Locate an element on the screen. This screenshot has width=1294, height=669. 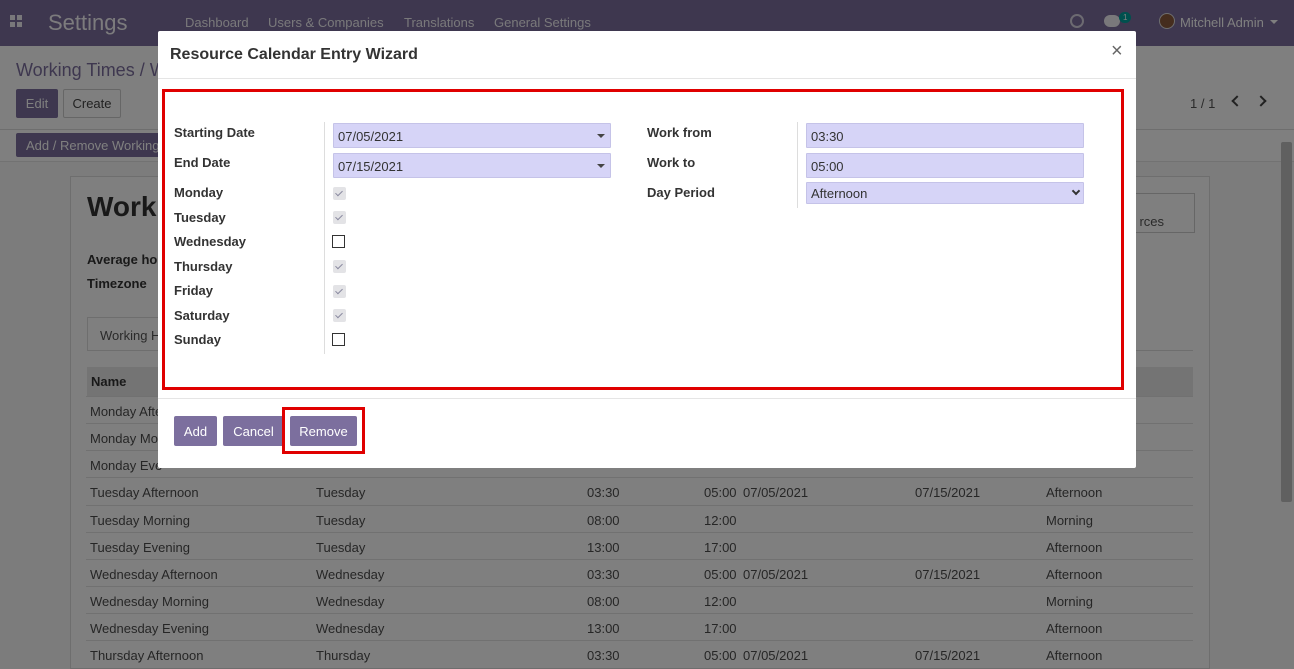
close-icon: × is located at coordinates (1117, 51).